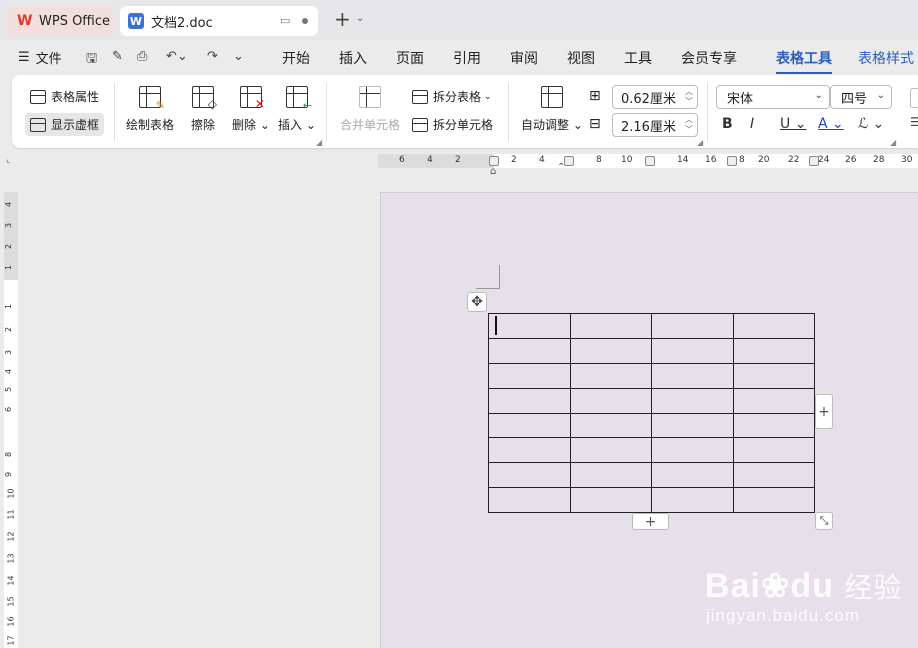 The image size is (918, 648). I want to click on undo-icon: ↶⌄, so click(177, 56).